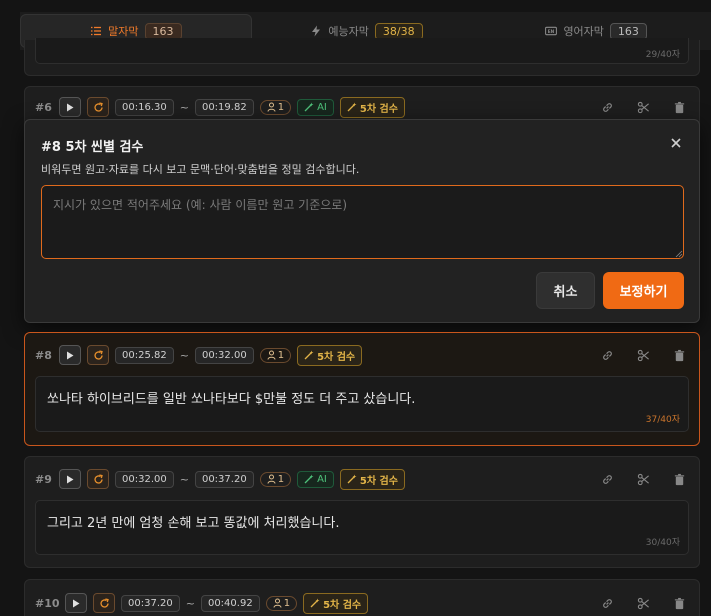  I want to click on instruction-input, so click(362, 222).